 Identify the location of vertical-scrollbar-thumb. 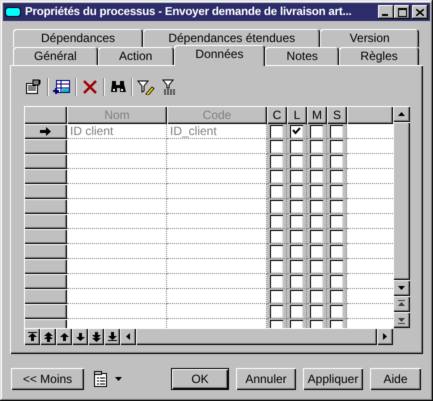
(401, 201).